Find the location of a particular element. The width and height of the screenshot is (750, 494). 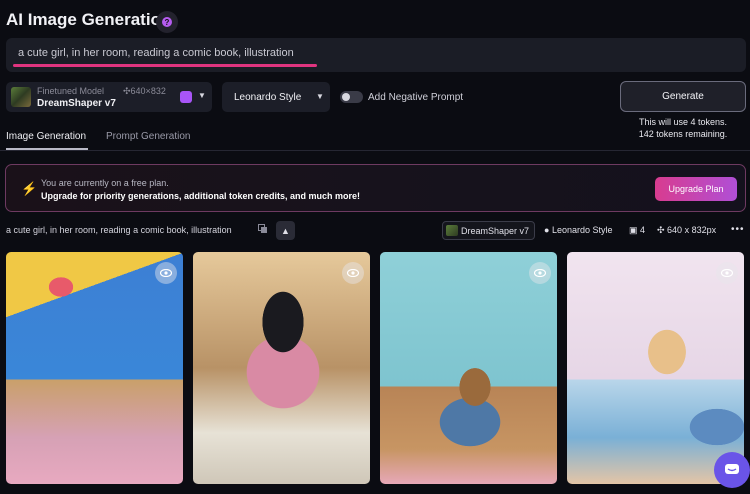

token-cost-text: This will use 4 tokens. is located at coordinates (683, 122).